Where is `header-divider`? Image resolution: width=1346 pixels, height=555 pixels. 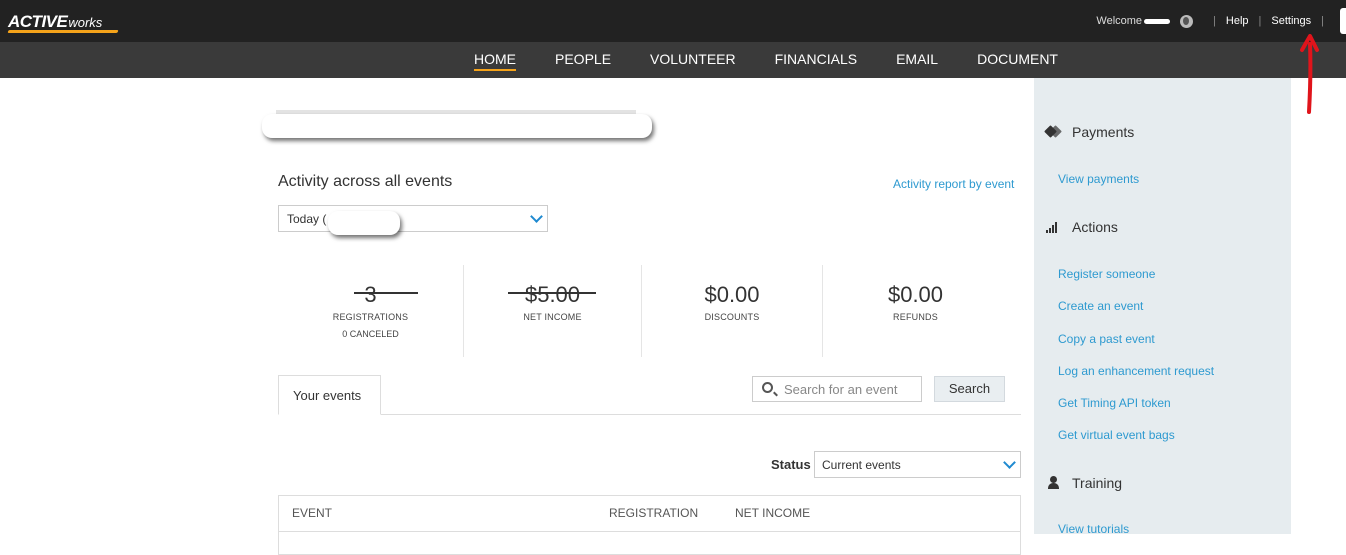 header-divider is located at coordinates (649, 531).